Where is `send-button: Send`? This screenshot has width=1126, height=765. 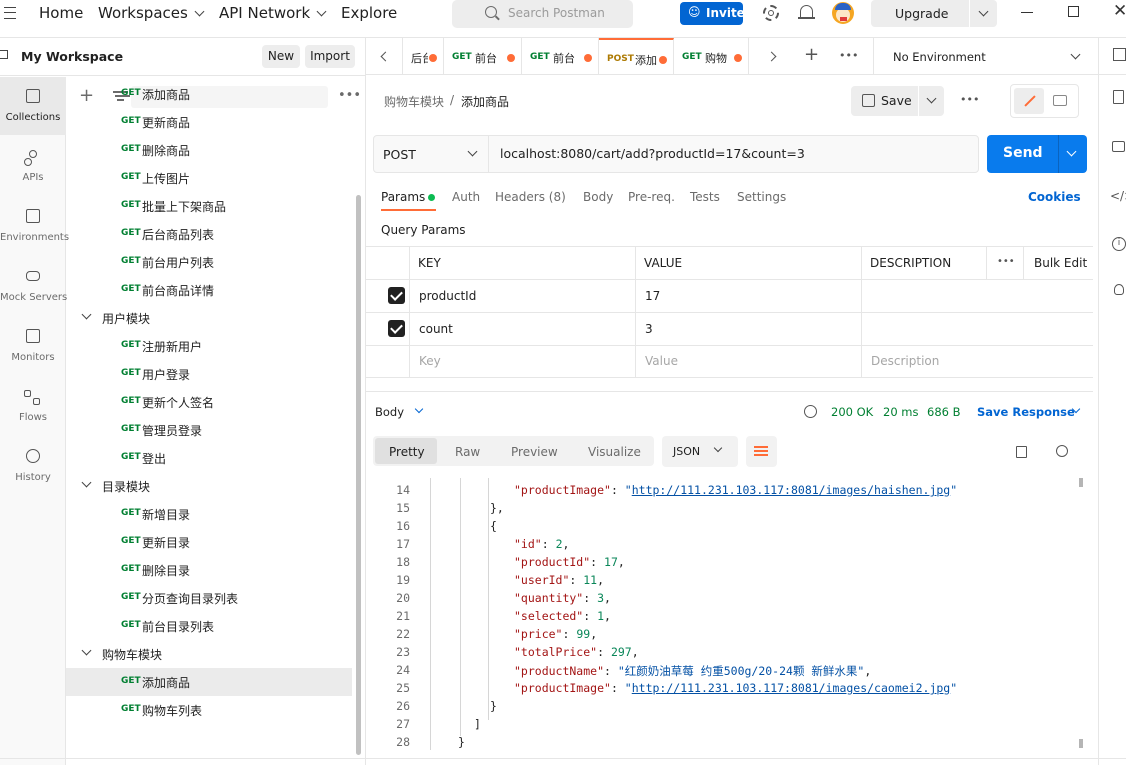
send-button: Send is located at coordinates (1037, 154).